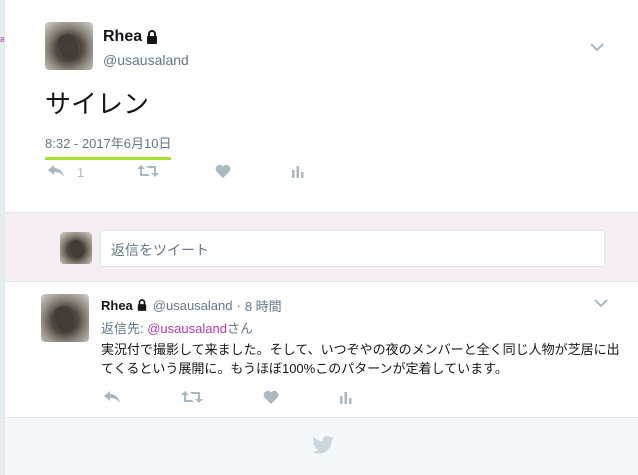 The width and height of the screenshot is (638, 475). I want to click on own-avatar, so click(76, 248).